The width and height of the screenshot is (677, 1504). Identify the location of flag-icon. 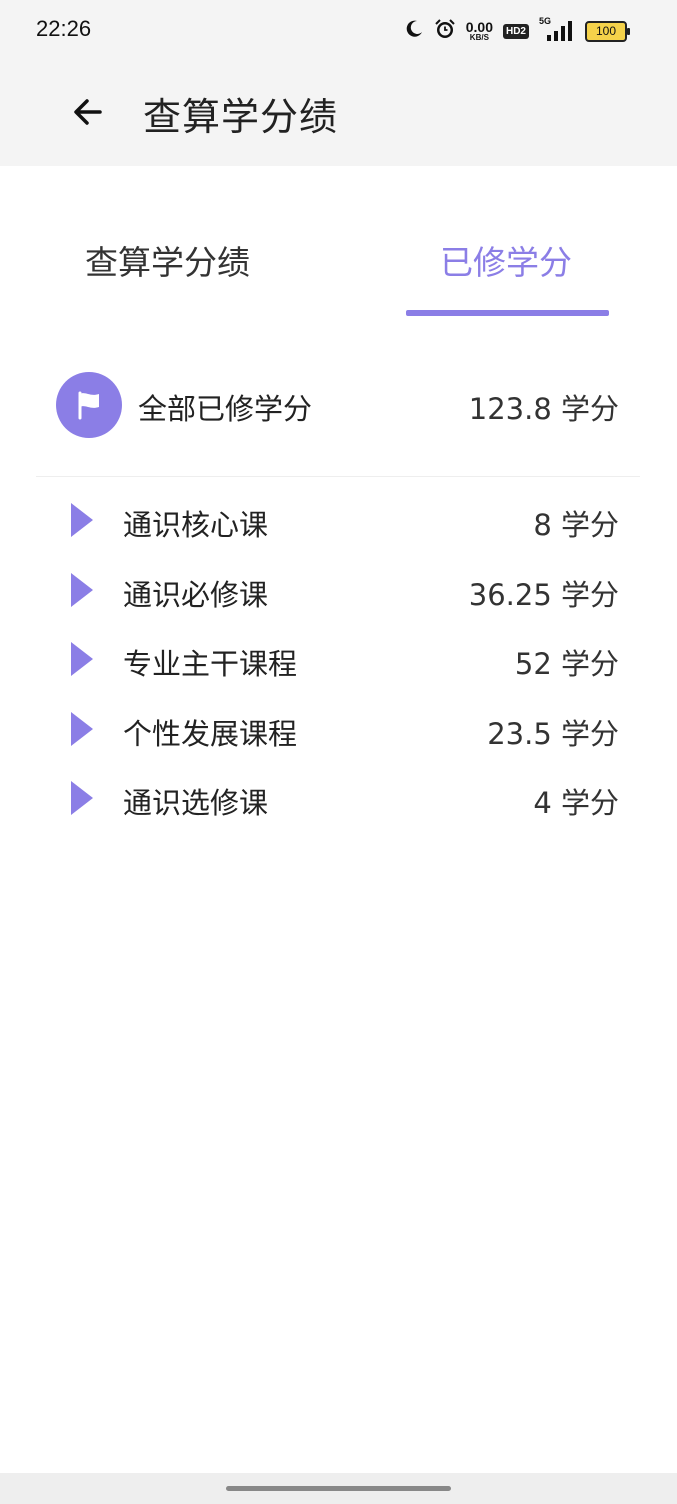
(89, 405).